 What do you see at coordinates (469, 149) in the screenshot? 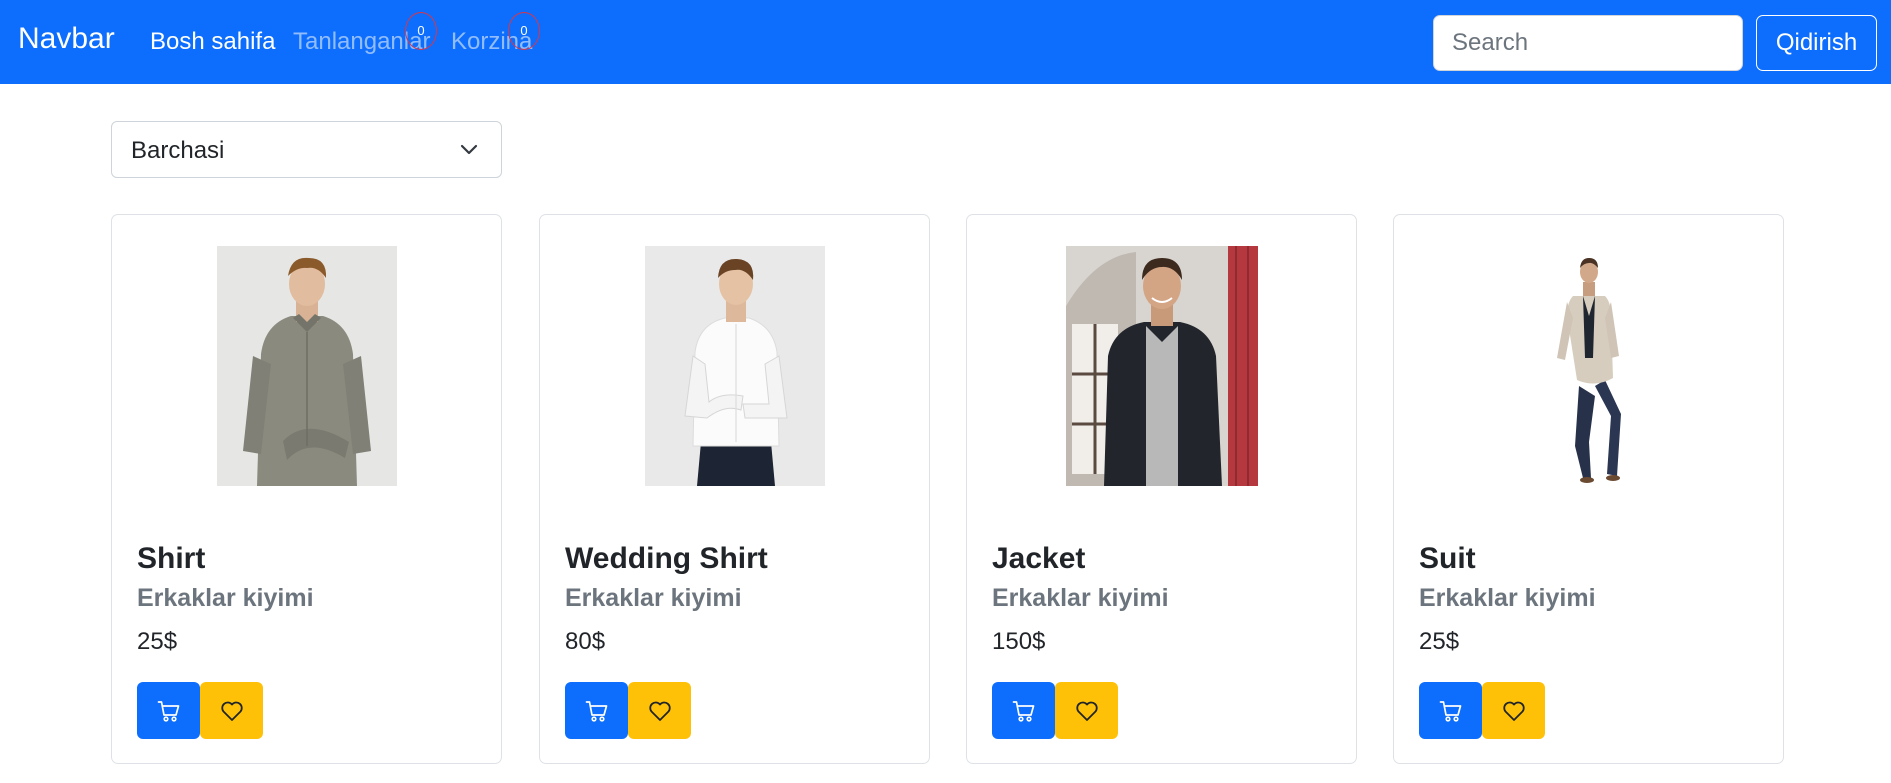
I see `chevron-down-icon` at bounding box center [469, 149].